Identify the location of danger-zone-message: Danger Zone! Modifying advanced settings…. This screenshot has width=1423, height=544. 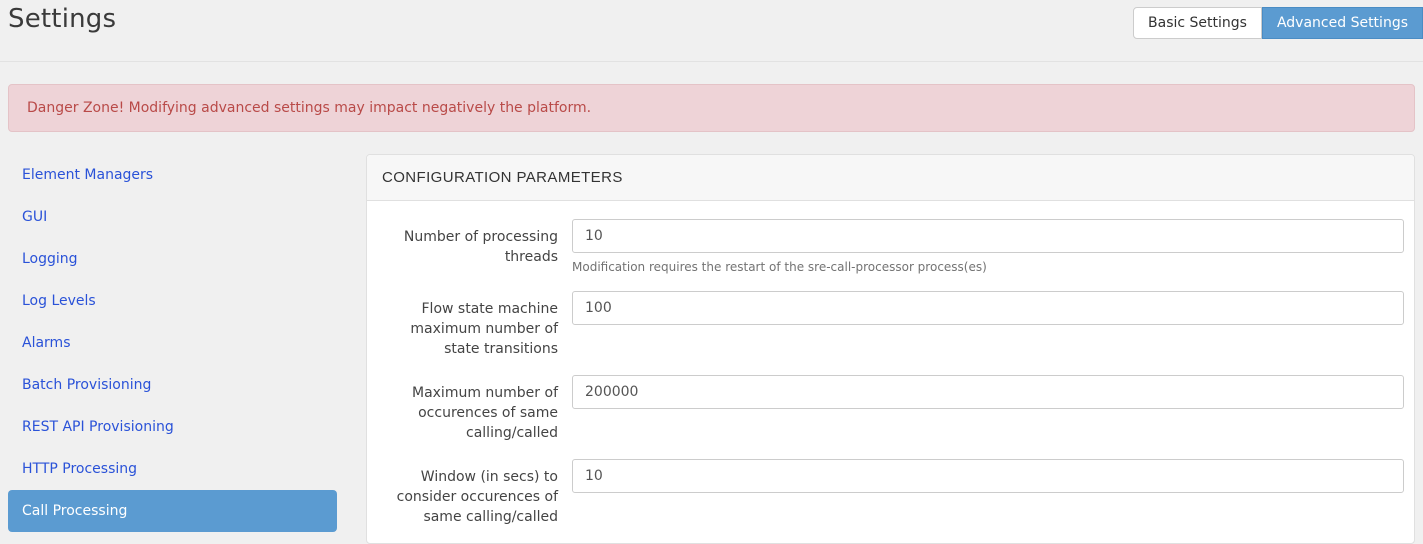
(309, 108).